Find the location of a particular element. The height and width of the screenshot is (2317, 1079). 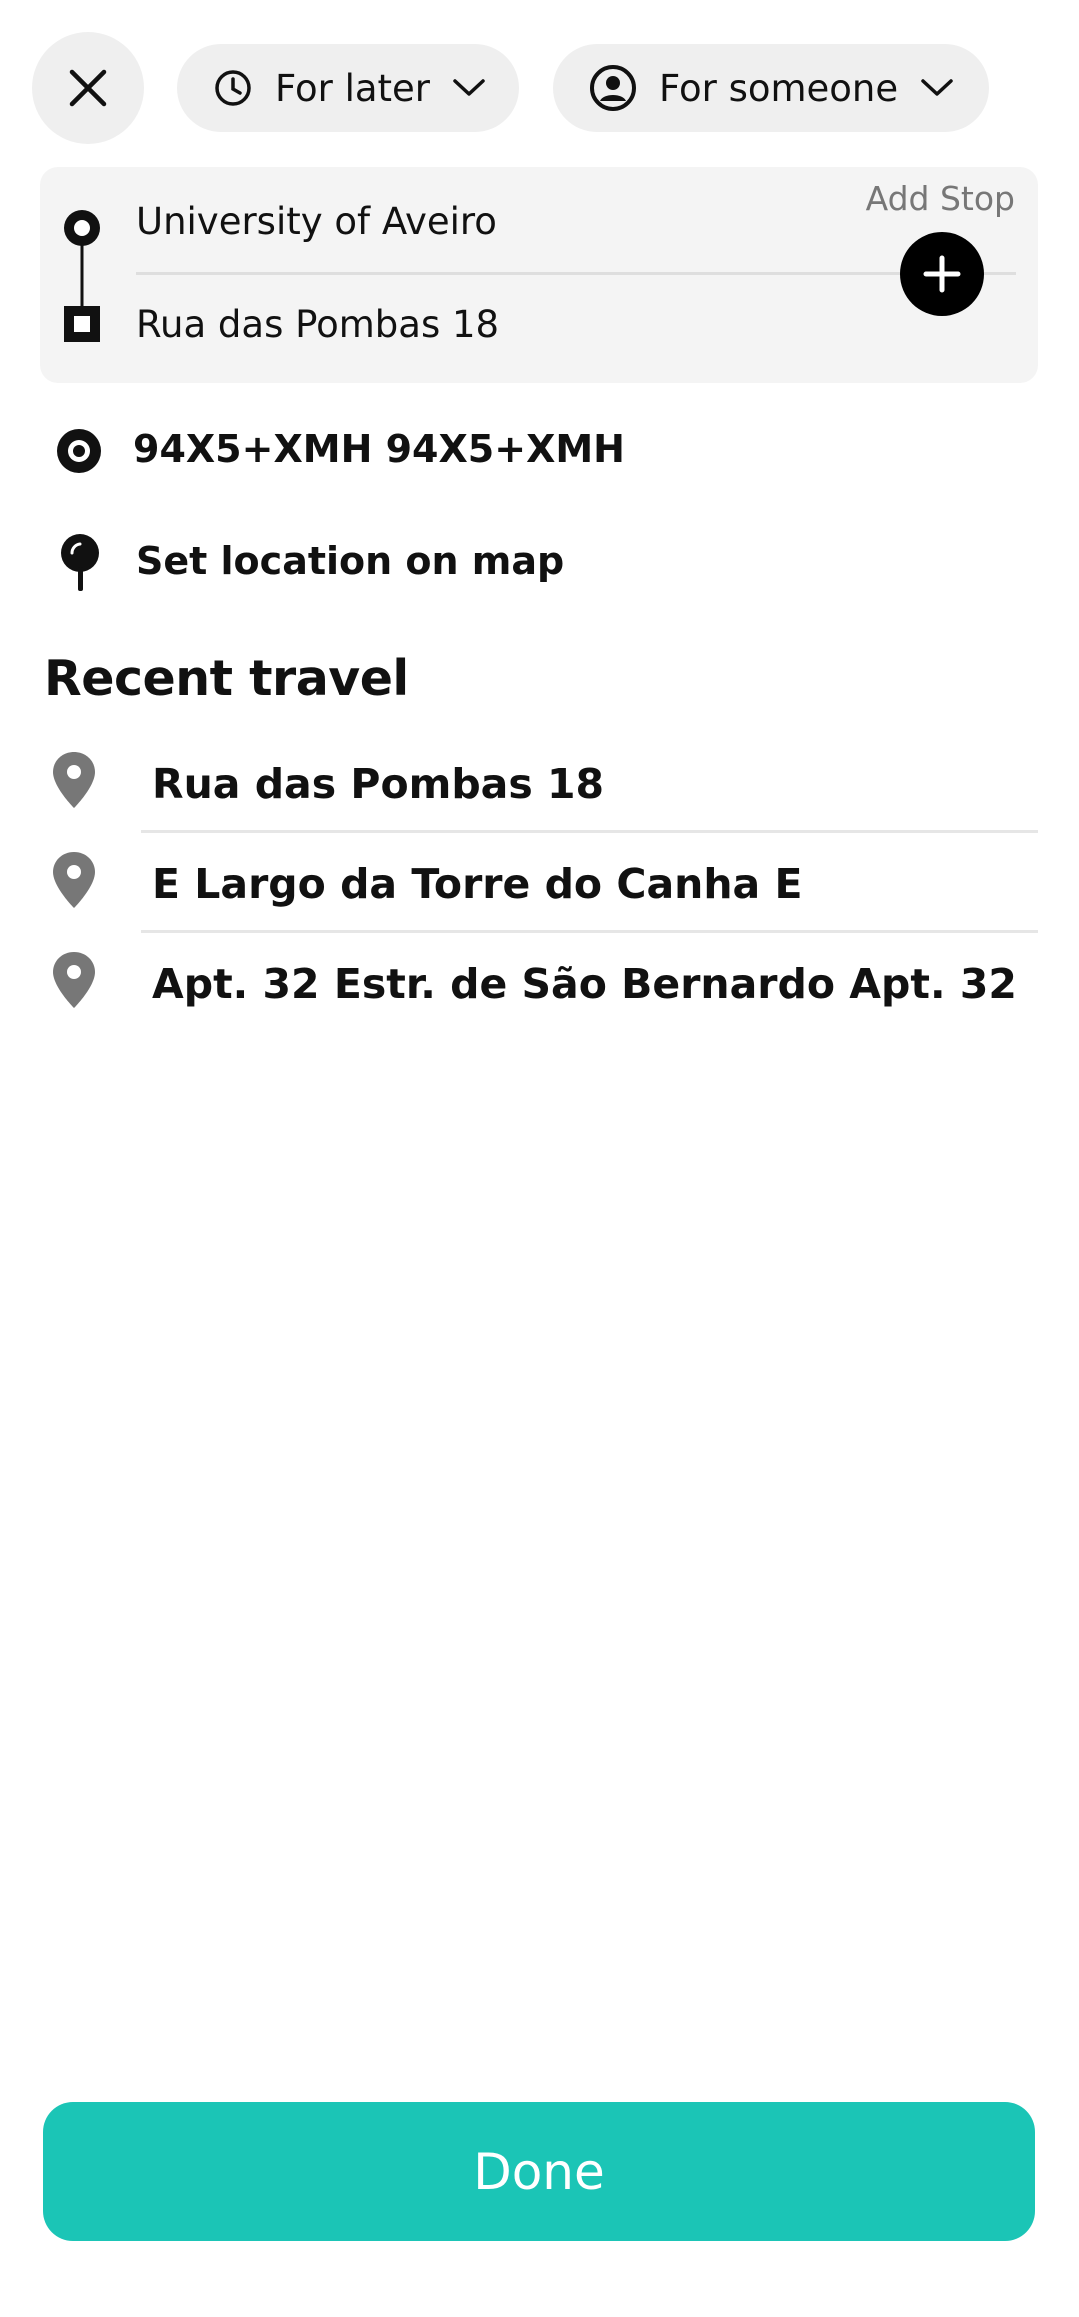

current-location-suggestion: 94X5+XMH 94X5+XMH is located at coordinates (379, 449).